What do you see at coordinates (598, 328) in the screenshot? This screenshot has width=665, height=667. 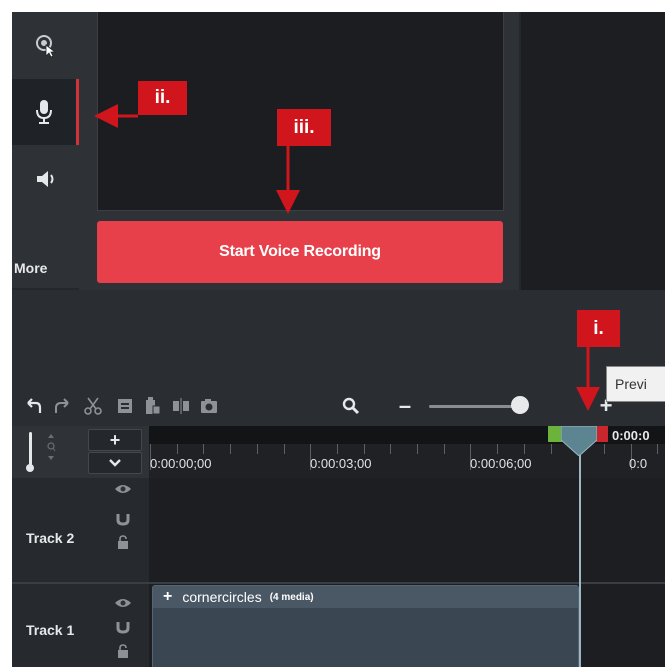 I see `callout-label: i.` at bounding box center [598, 328].